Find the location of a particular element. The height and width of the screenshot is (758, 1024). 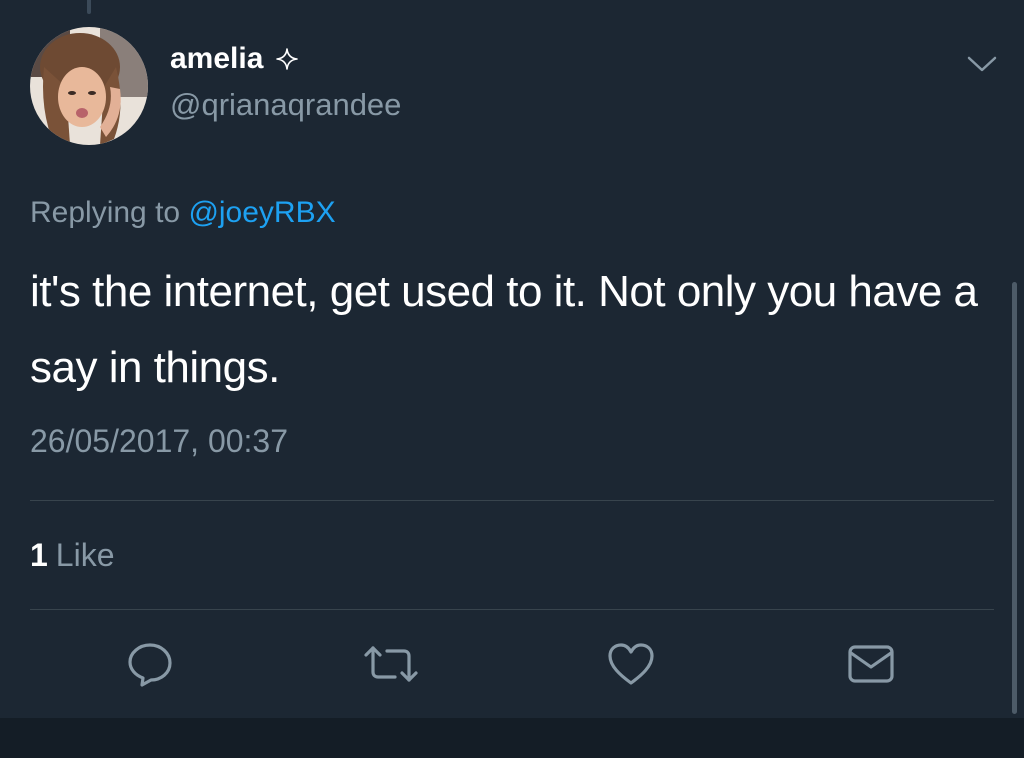

heart-icon is located at coordinates (631, 666).